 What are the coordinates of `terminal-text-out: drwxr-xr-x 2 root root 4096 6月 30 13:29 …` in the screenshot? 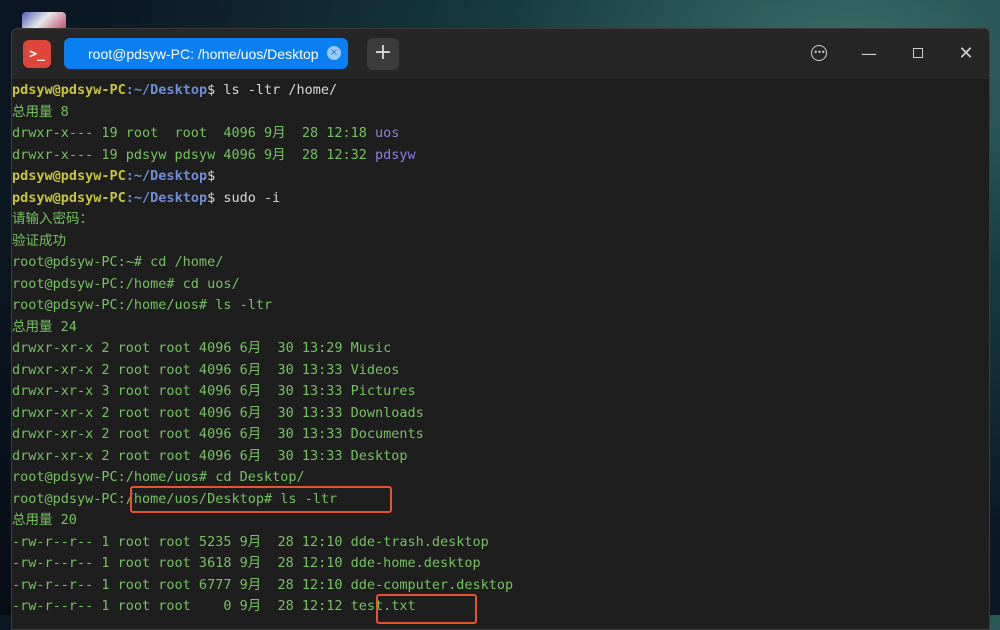 It's located at (202, 348).